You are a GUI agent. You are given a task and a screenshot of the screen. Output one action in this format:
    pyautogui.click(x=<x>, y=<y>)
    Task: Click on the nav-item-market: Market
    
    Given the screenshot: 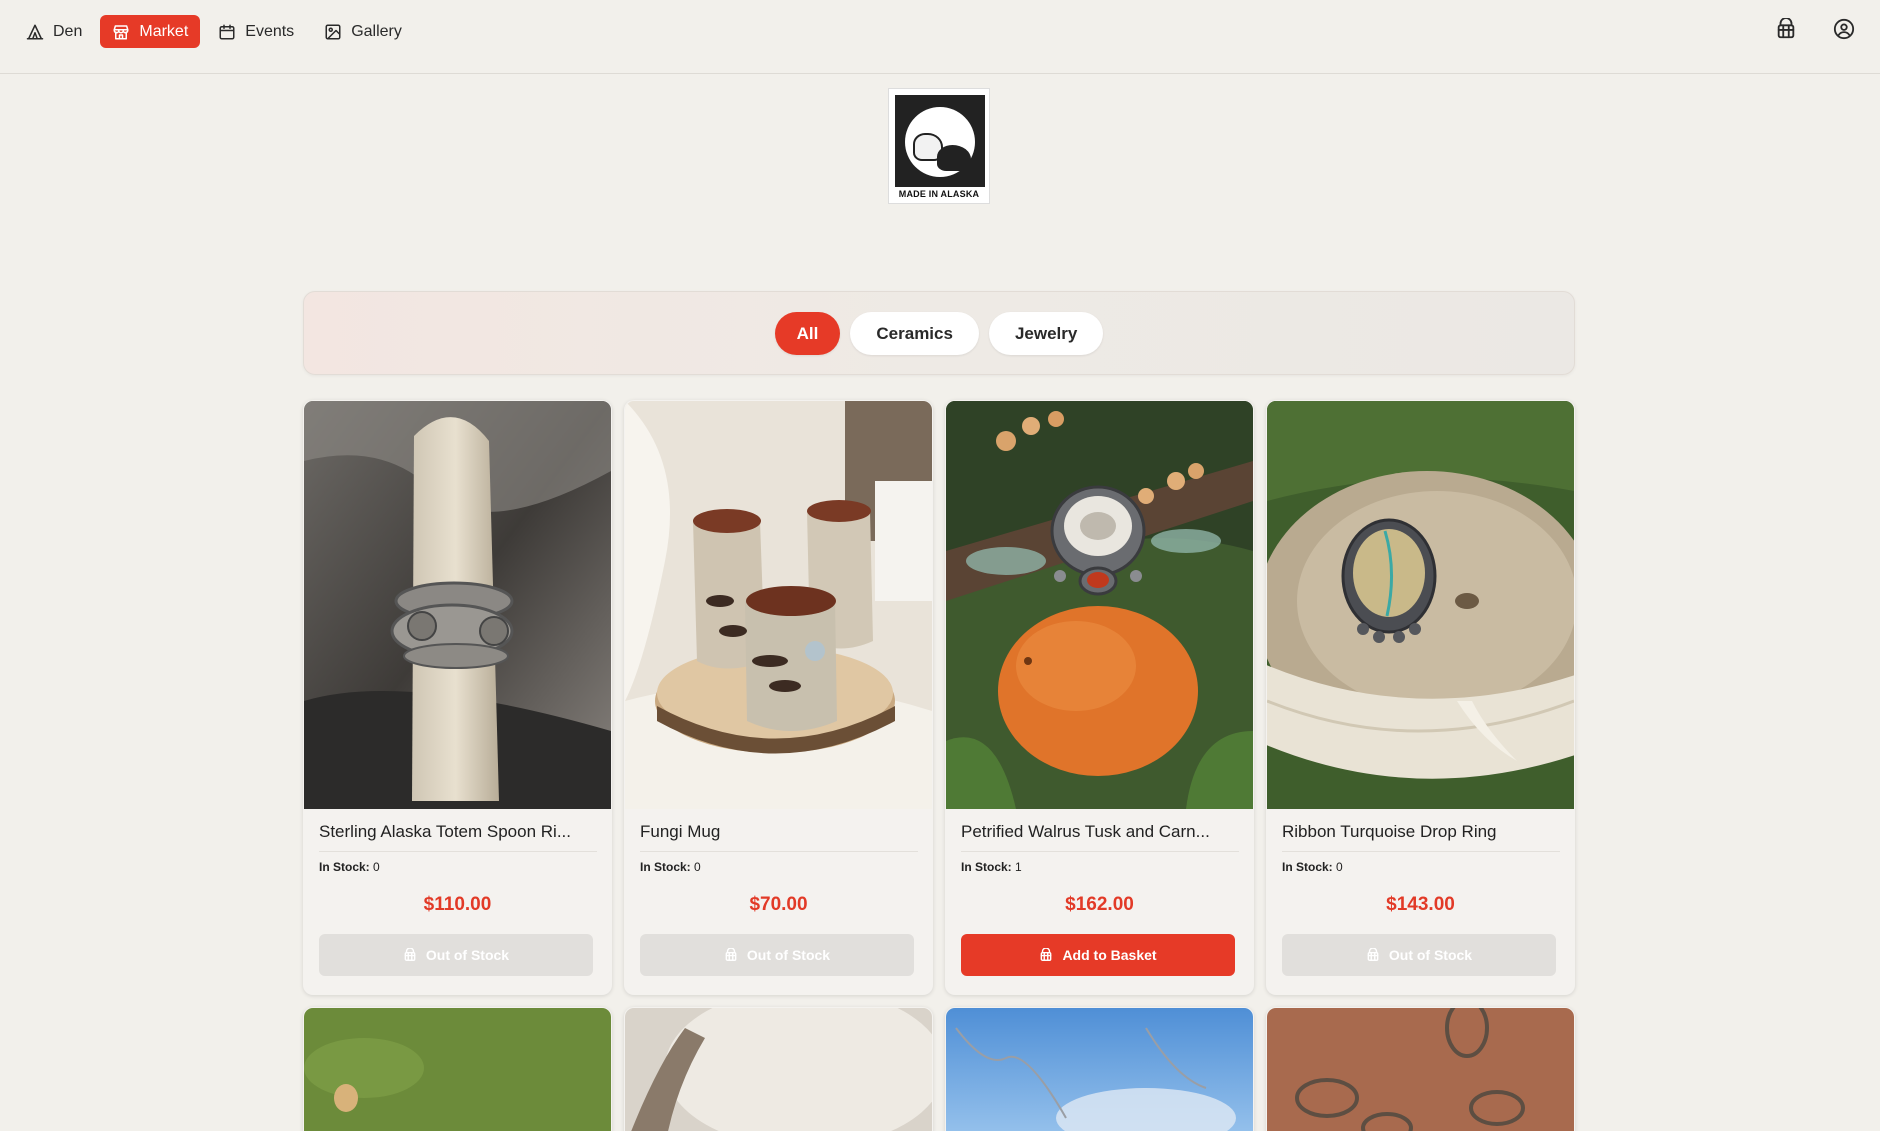 What is the action you would take?
    pyautogui.click(x=150, y=31)
    